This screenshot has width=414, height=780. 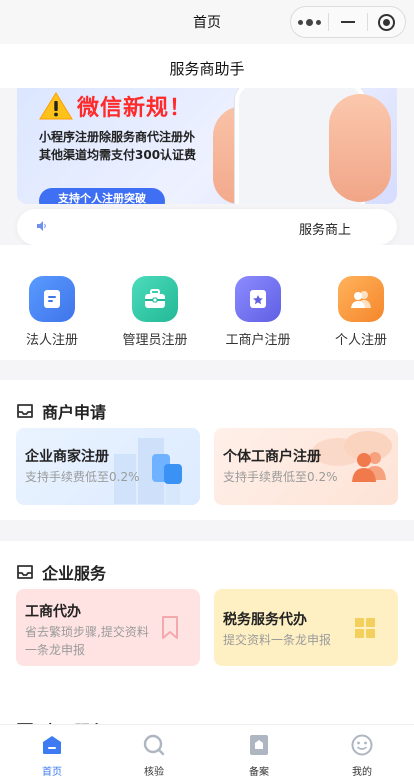 I want to click on grid-icon, so click(x=365, y=628).